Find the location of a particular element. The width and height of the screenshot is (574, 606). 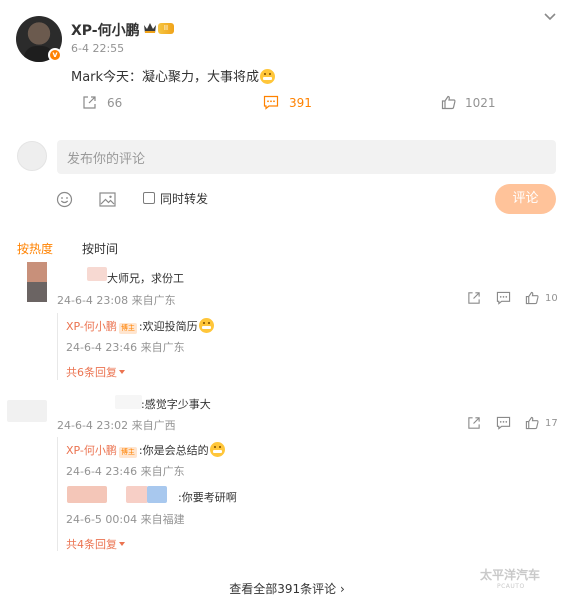

post-text: Mark今天：凝心聚力，大事将成 is located at coordinates (173, 75).